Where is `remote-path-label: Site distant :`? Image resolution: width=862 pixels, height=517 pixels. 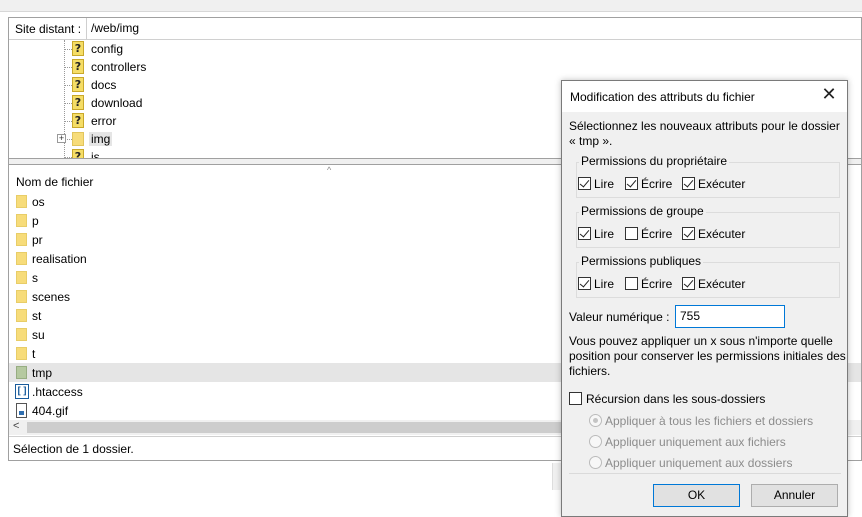
remote-path-label: Site distant : is located at coordinates (48, 29).